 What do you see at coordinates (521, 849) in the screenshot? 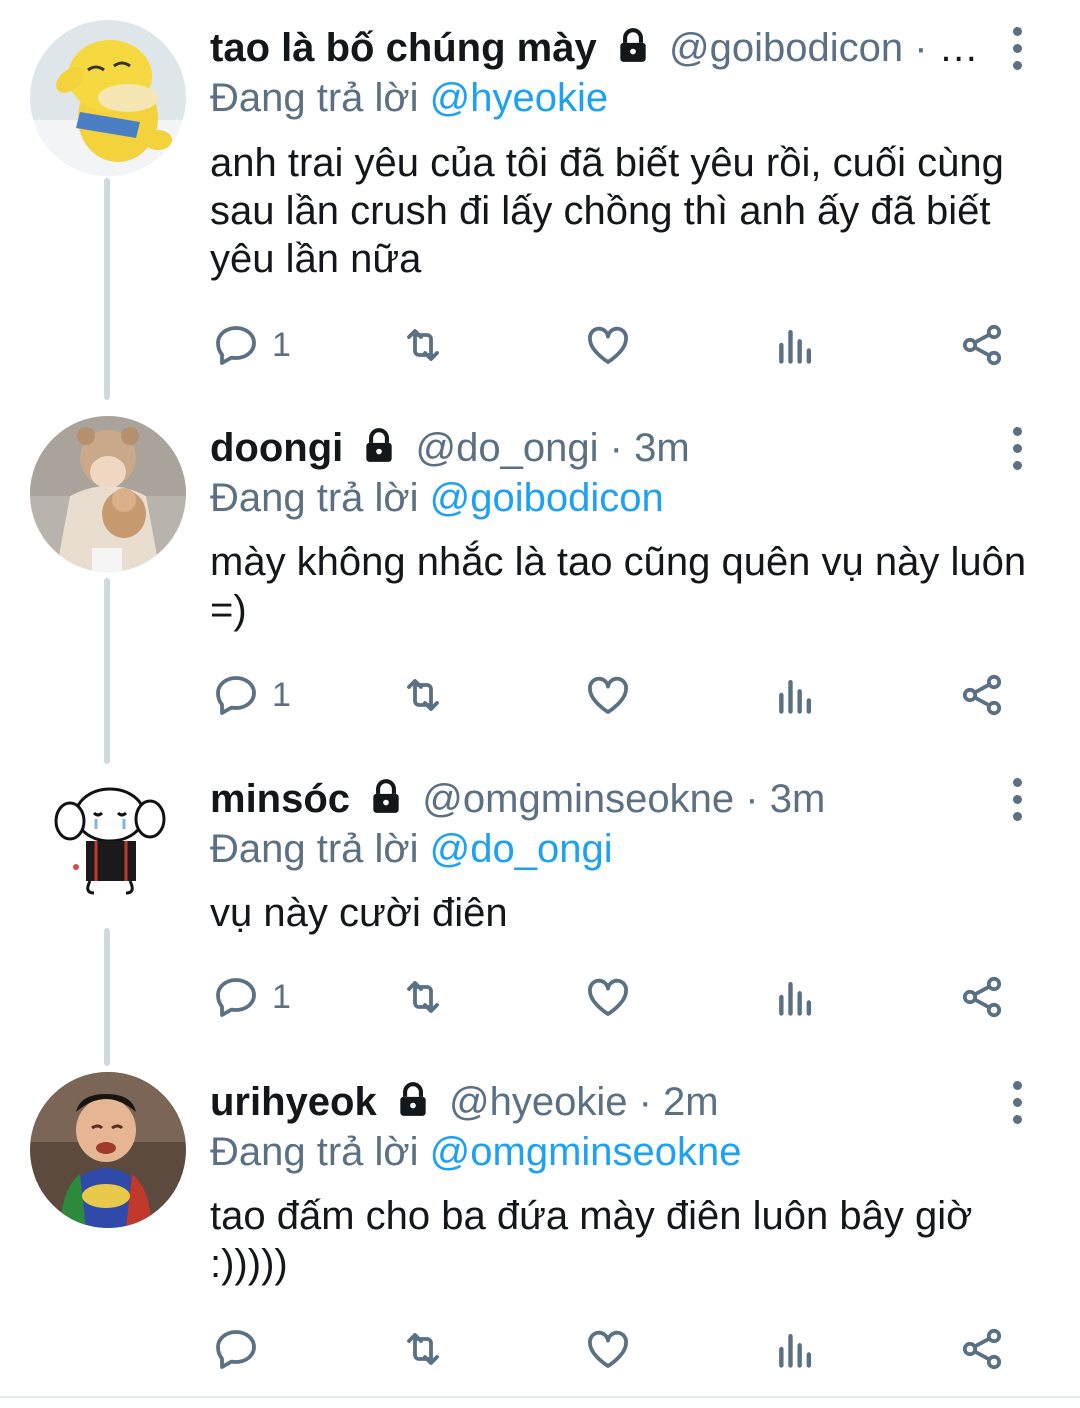
I see `mention-link: @do_ongi` at bounding box center [521, 849].